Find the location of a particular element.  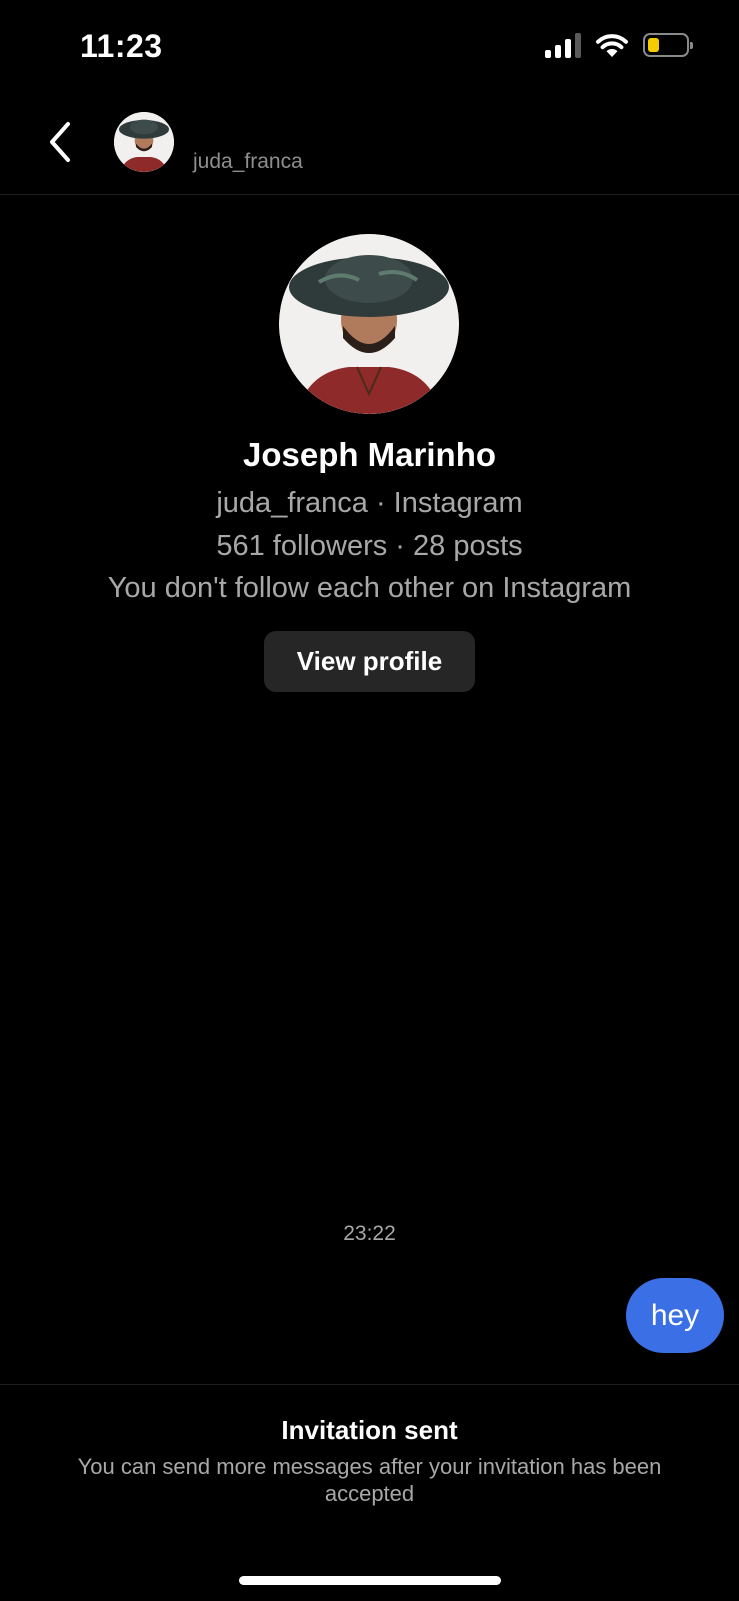

status-bar: 11:23 is located at coordinates (369, 50).